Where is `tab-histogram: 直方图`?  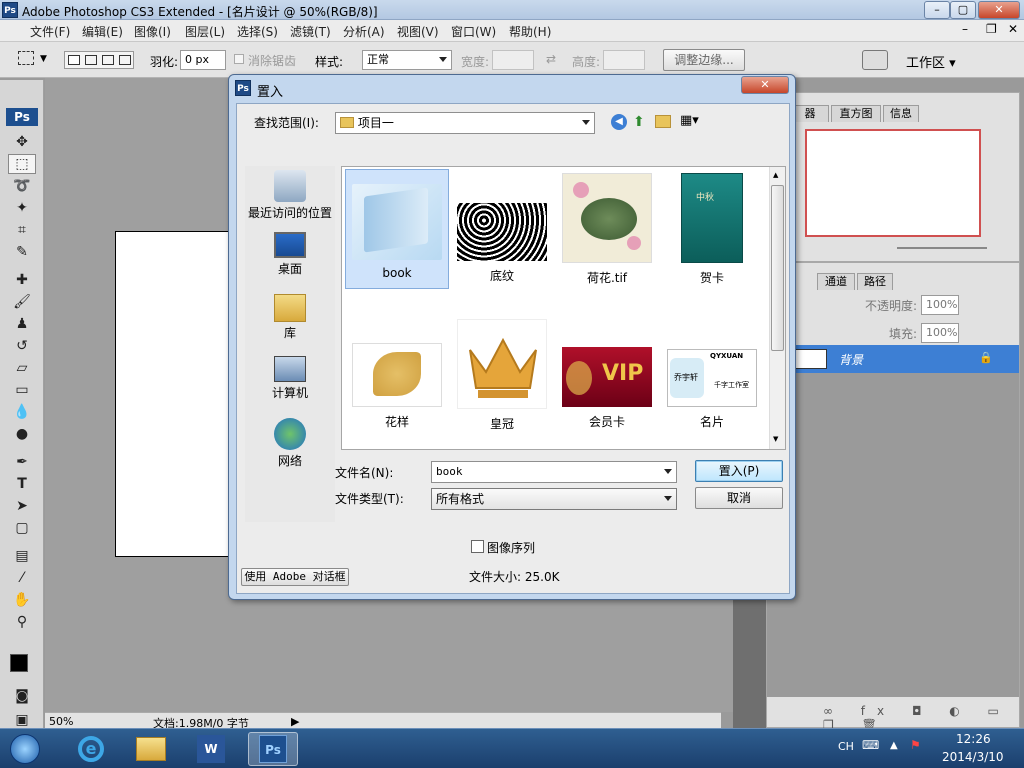
tab-histogram: 直方图 is located at coordinates (856, 113).